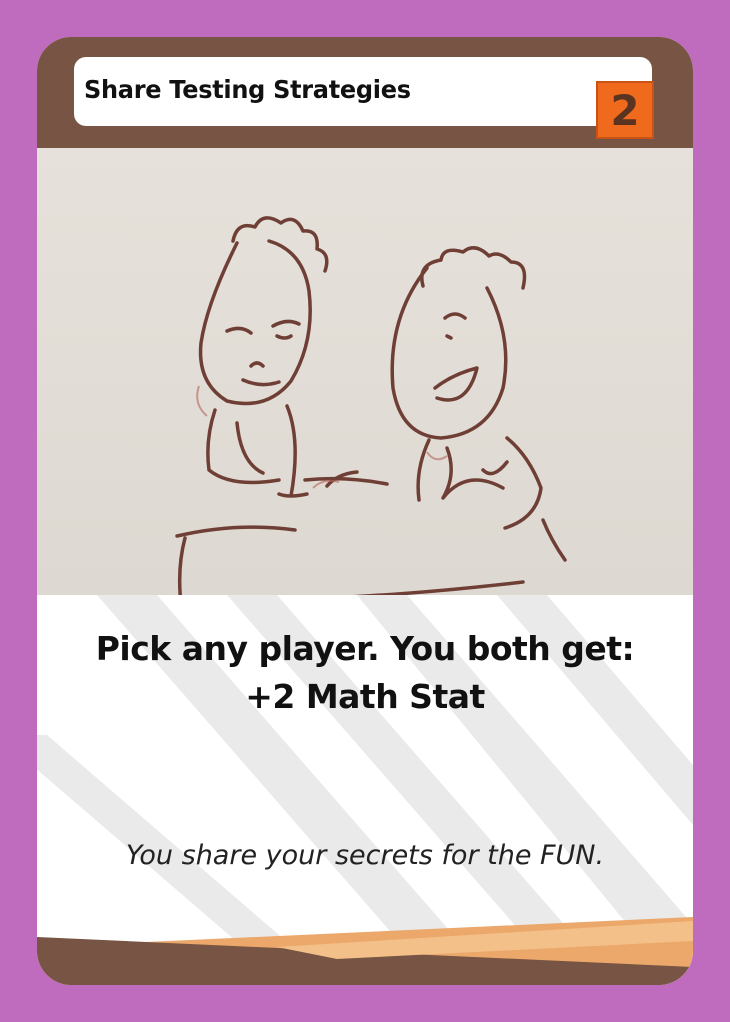 This screenshot has width=730, height=1022. I want to click on effect-line-2: +2 Math Stat, so click(365, 696).